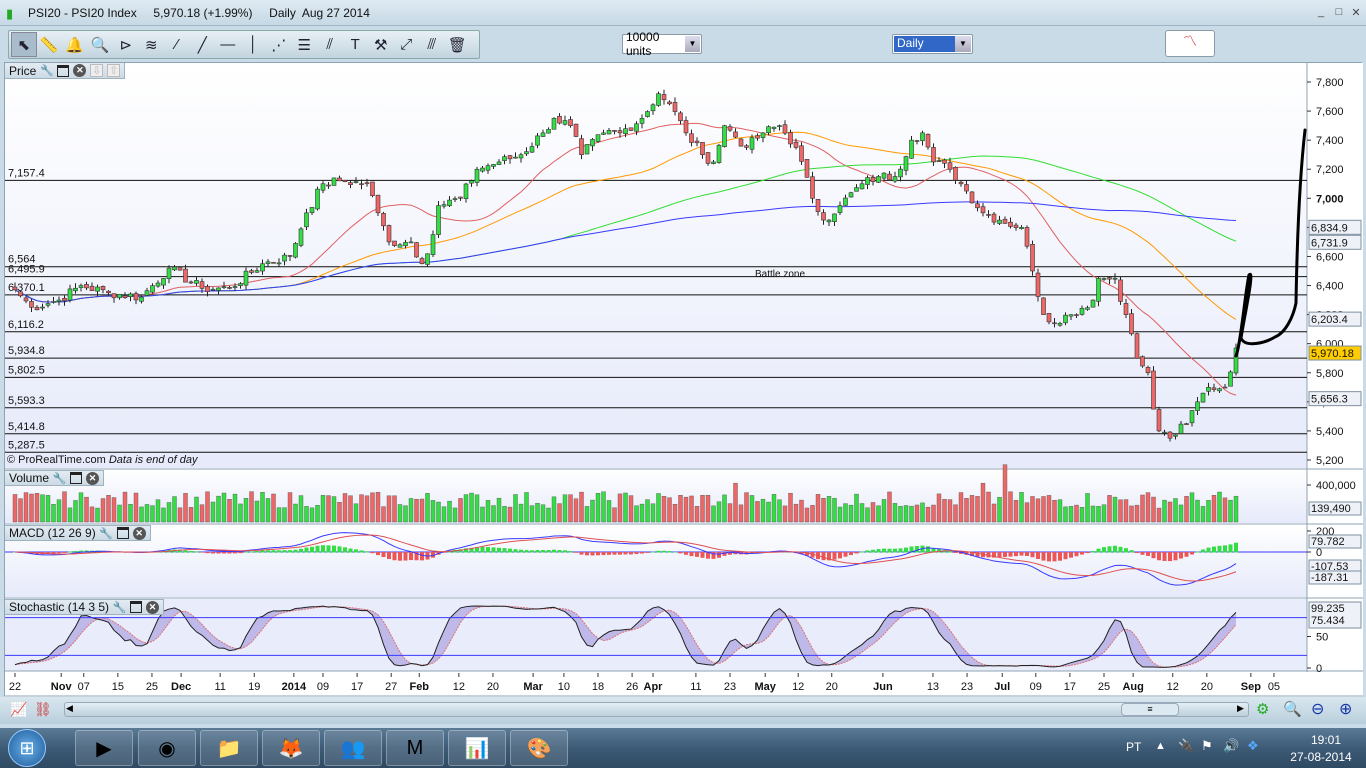 This screenshot has width=1366, height=768. What do you see at coordinates (152, 44) in the screenshot?
I see `channel-icon: ≋` at bounding box center [152, 44].